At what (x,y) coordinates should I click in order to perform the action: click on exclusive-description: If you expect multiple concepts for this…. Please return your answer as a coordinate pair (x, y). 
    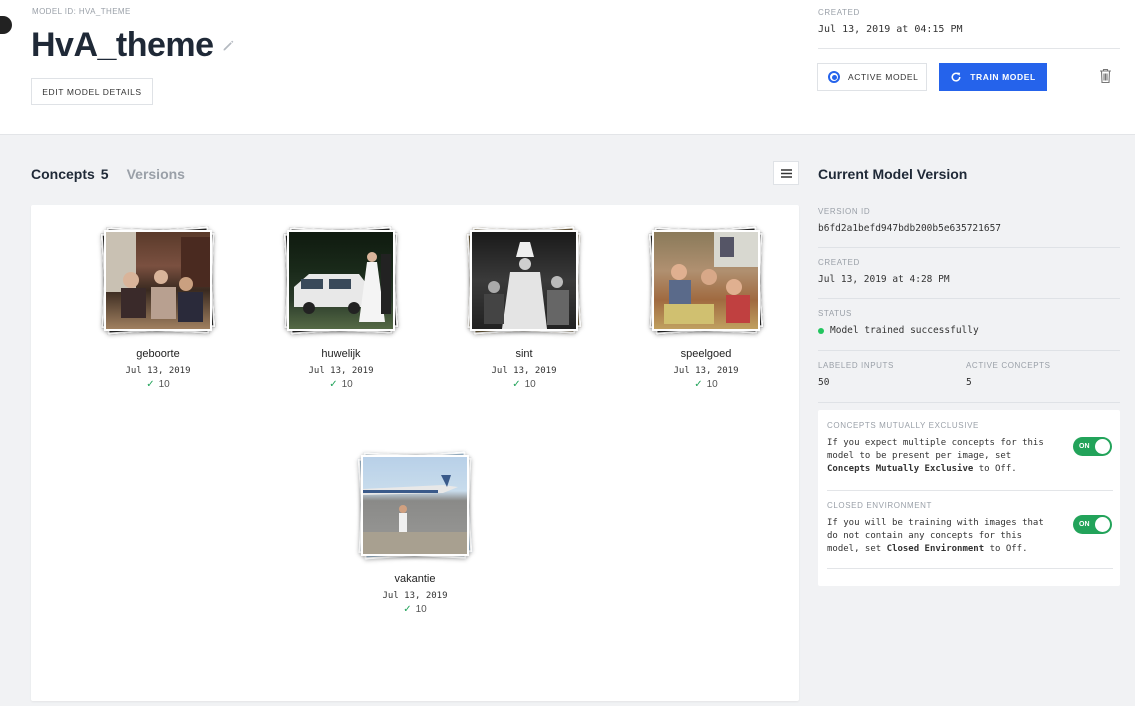
    Looking at the image, I should click on (939, 456).